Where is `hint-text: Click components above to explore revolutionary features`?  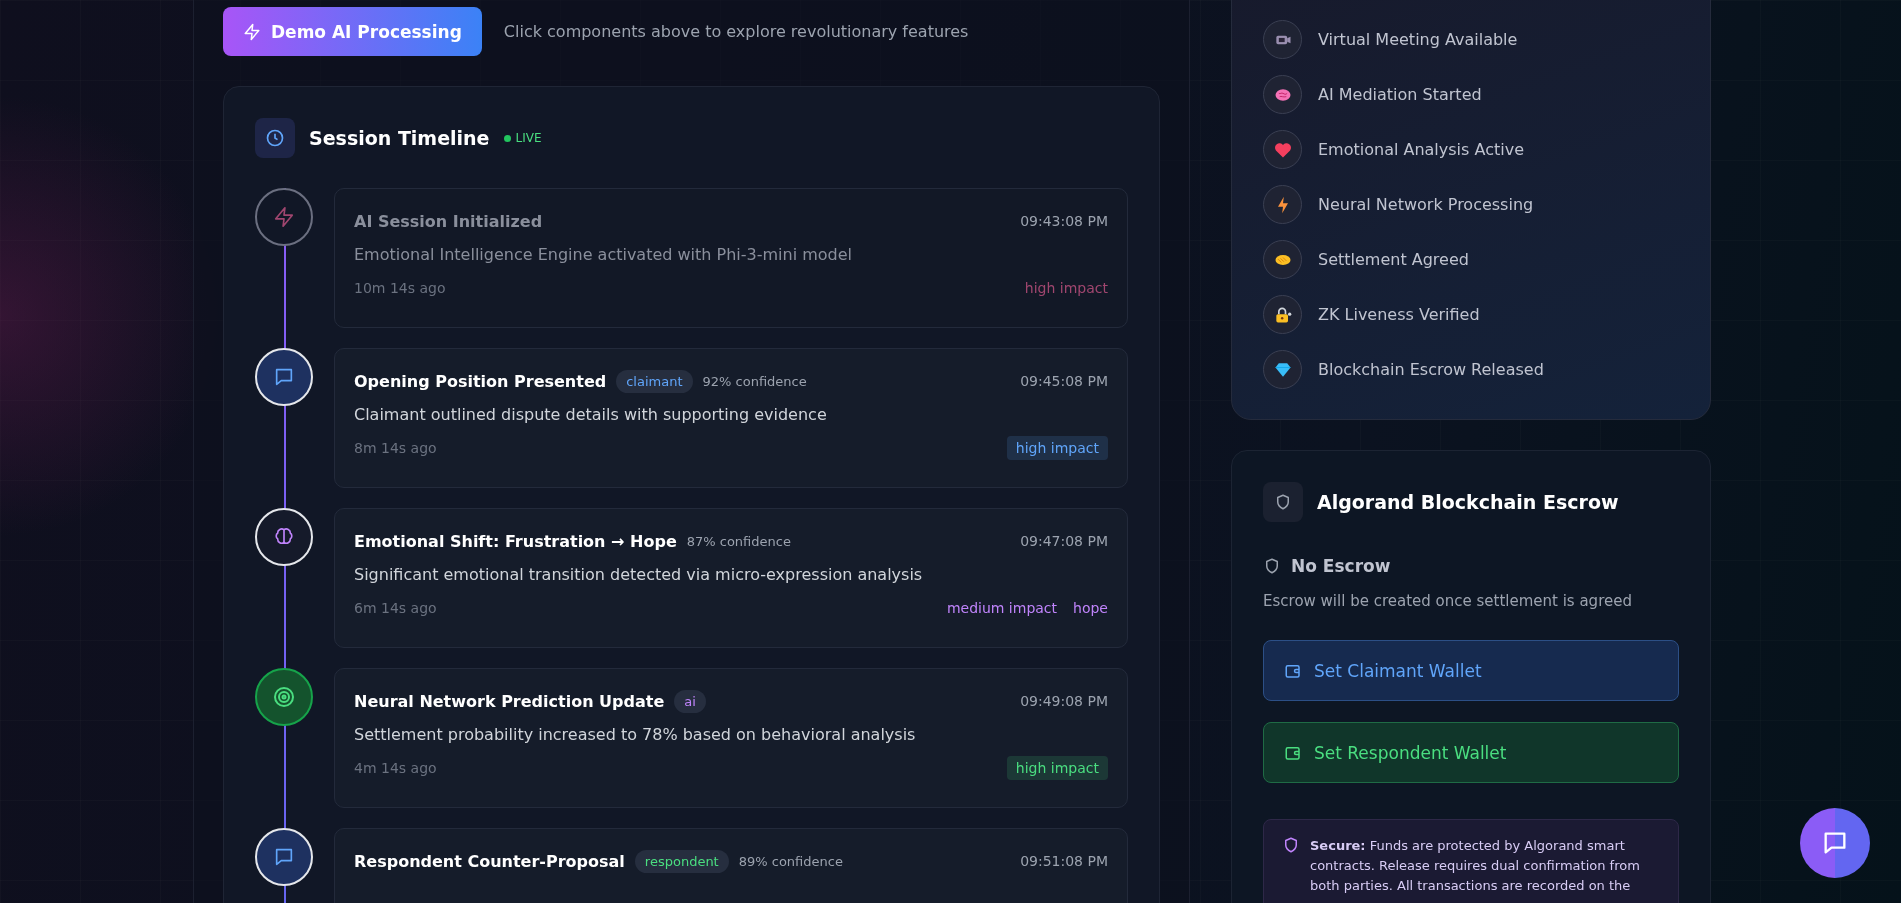 hint-text: Click components above to explore revolutionary features is located at coordinates (736, 31).